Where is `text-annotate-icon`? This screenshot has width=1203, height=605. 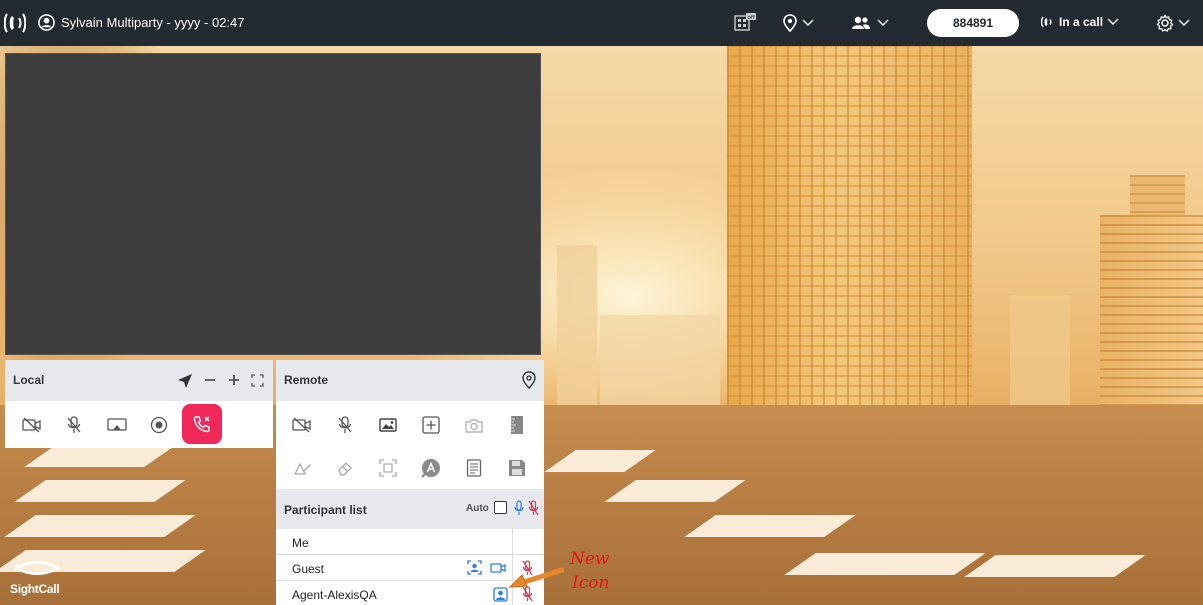 text-annotate-icon is located at coordinates (430, 468).